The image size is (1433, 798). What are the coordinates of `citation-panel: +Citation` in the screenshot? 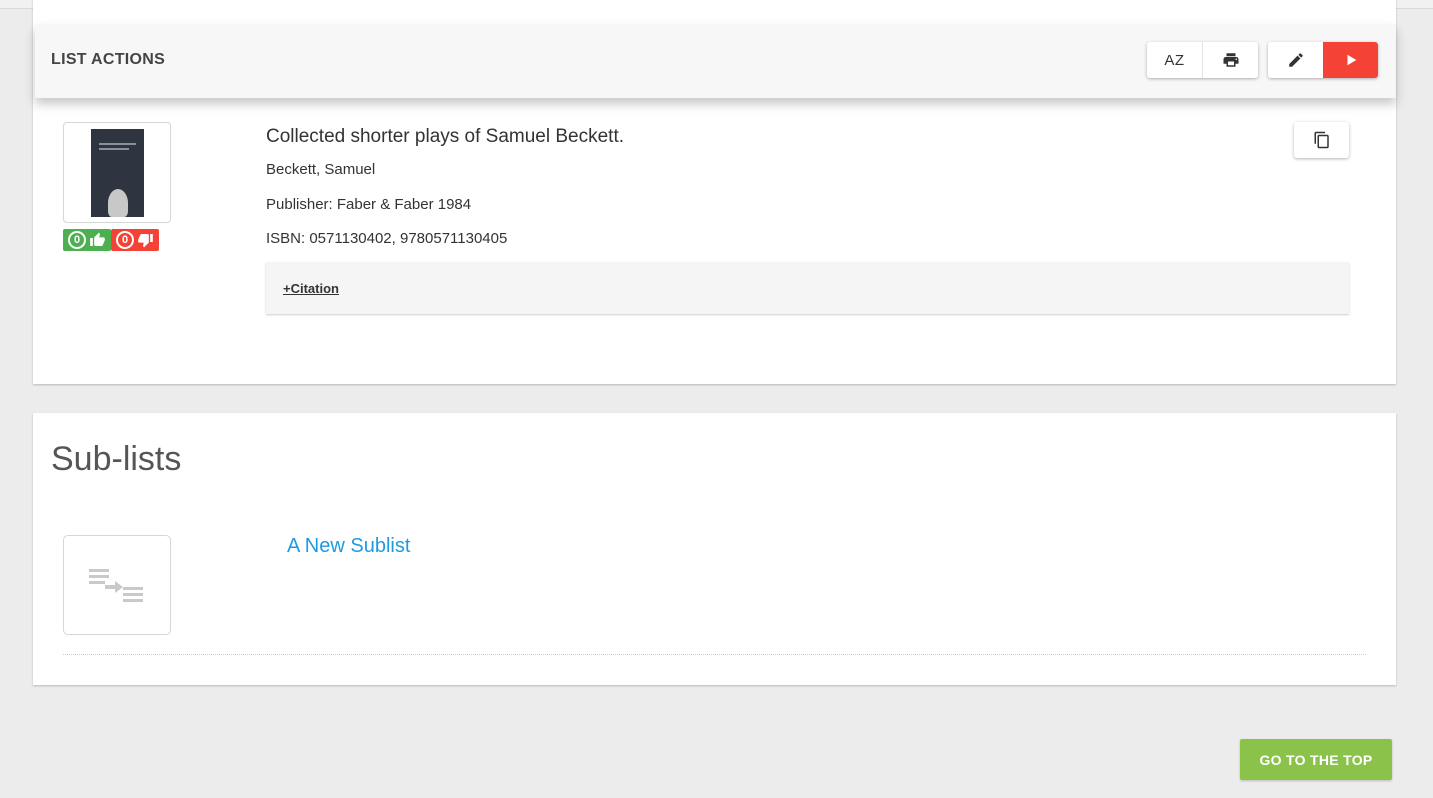 It's located at (807, 288).